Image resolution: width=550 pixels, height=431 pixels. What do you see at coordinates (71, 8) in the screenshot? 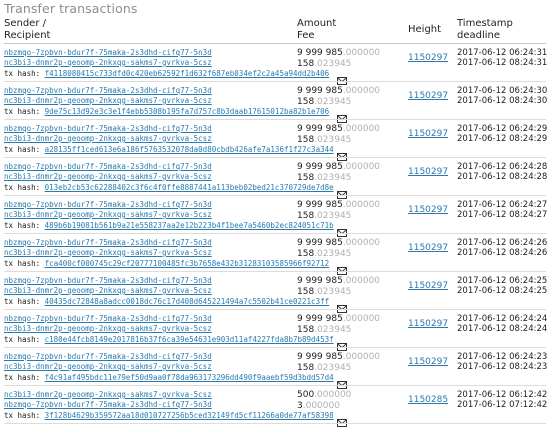
I see `page-title: Transfer transactions` at bounding box center [71, 8].